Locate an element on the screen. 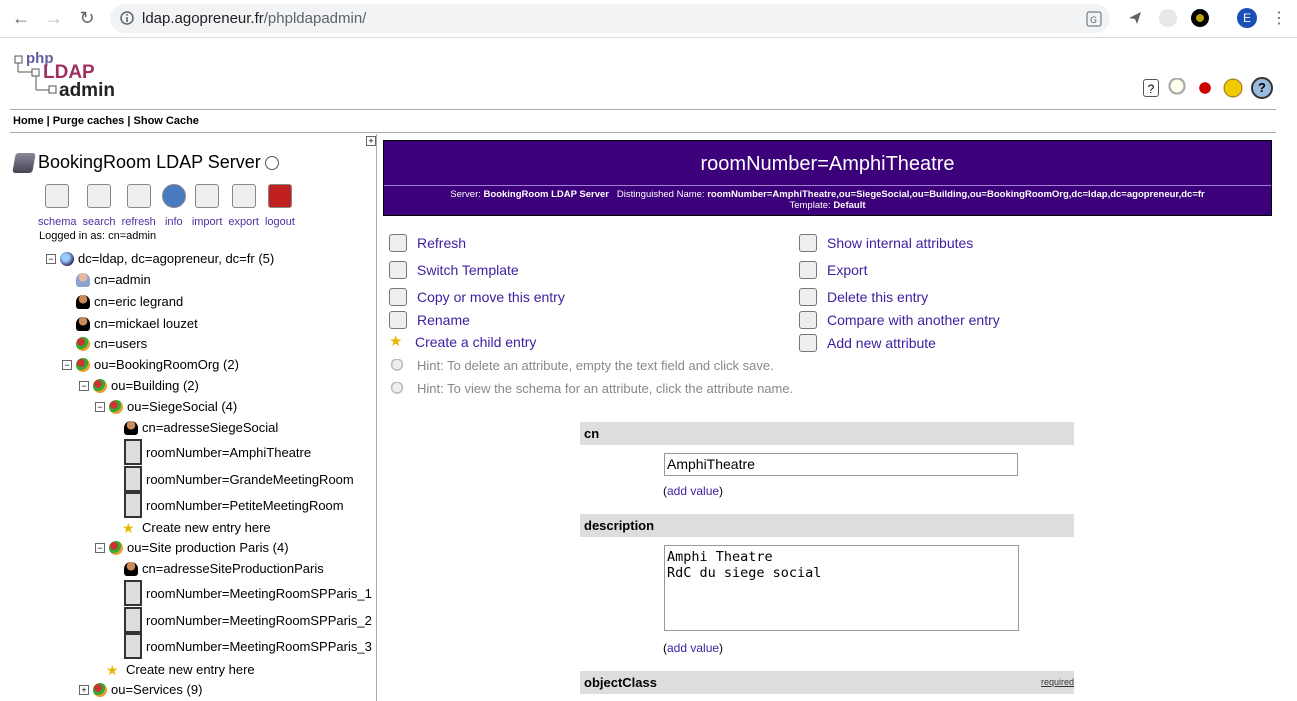  tree-node: cn=adresseSiegeSocial is located at coordinates (201, 427).